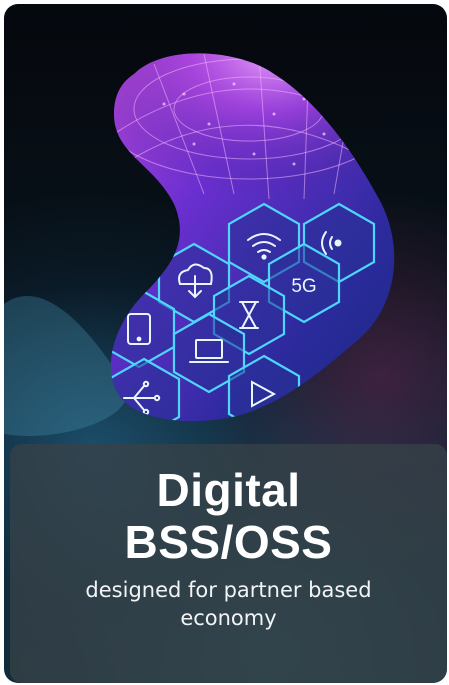 The height and width of the screenshot is (685, 449). I want to click on headline-line-2: BSS/OSS, so click(228, 542).